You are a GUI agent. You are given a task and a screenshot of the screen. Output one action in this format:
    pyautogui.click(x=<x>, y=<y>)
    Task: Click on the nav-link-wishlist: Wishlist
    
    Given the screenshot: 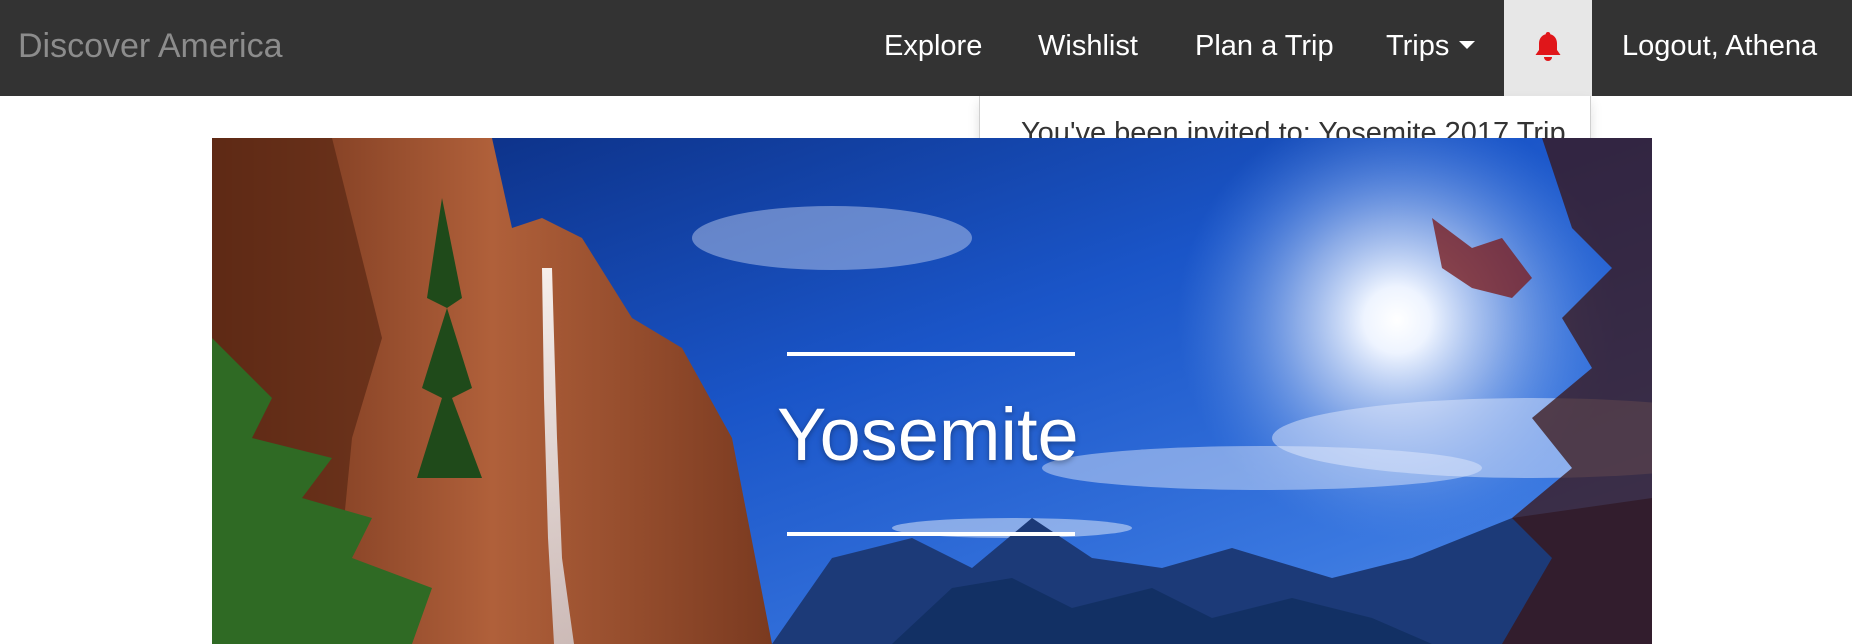 What is the action you would take?
    pyautogui.click(x=1088, y=46)
    